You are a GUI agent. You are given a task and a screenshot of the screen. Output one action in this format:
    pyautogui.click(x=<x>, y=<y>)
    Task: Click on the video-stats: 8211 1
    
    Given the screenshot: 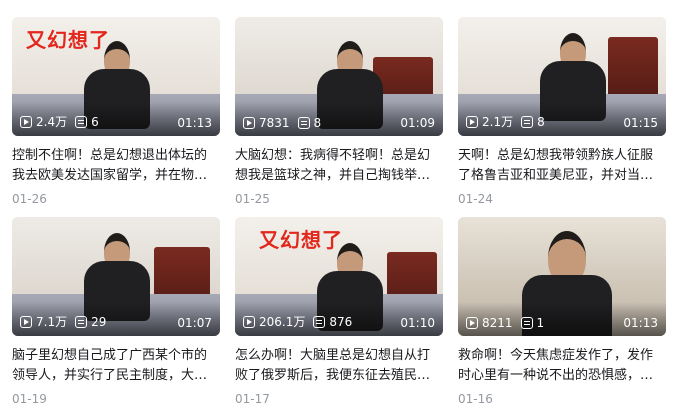 What is the action you would take?
    pyautogui.click(x=505, y=323)
    